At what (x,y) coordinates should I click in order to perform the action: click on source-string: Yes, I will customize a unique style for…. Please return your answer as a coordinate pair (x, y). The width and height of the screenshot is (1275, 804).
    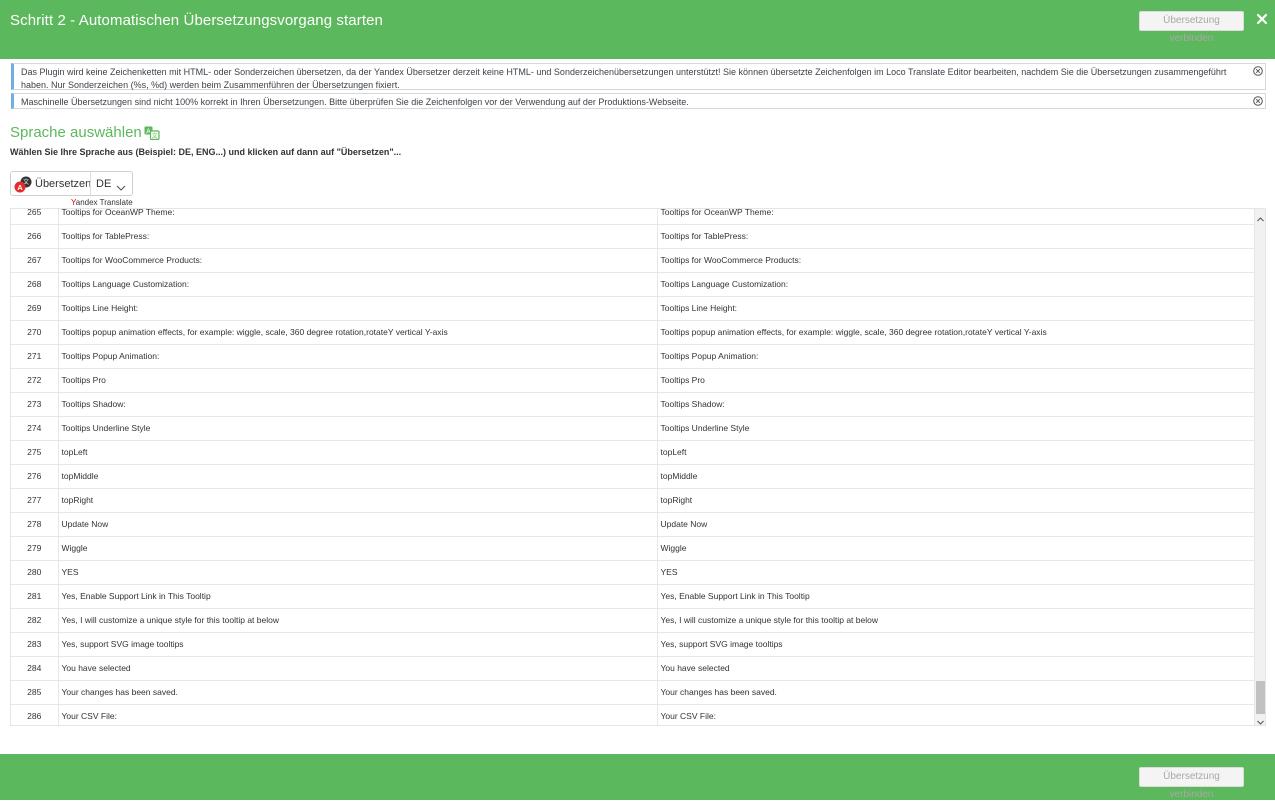
    Looking at the image, I should click on (358, 620).